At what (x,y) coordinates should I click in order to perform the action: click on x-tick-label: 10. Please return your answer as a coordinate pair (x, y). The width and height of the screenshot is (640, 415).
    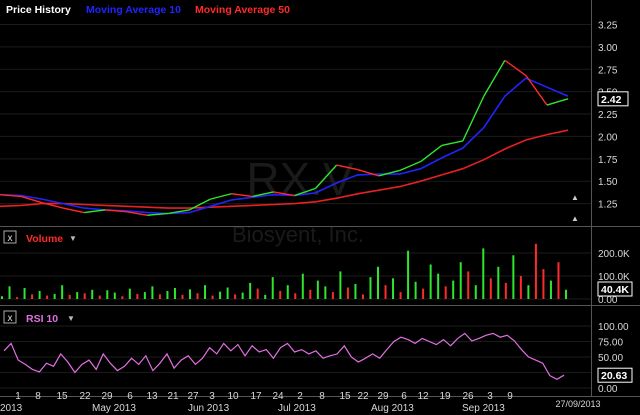
    Looking at the image, I should click on (233, 396).